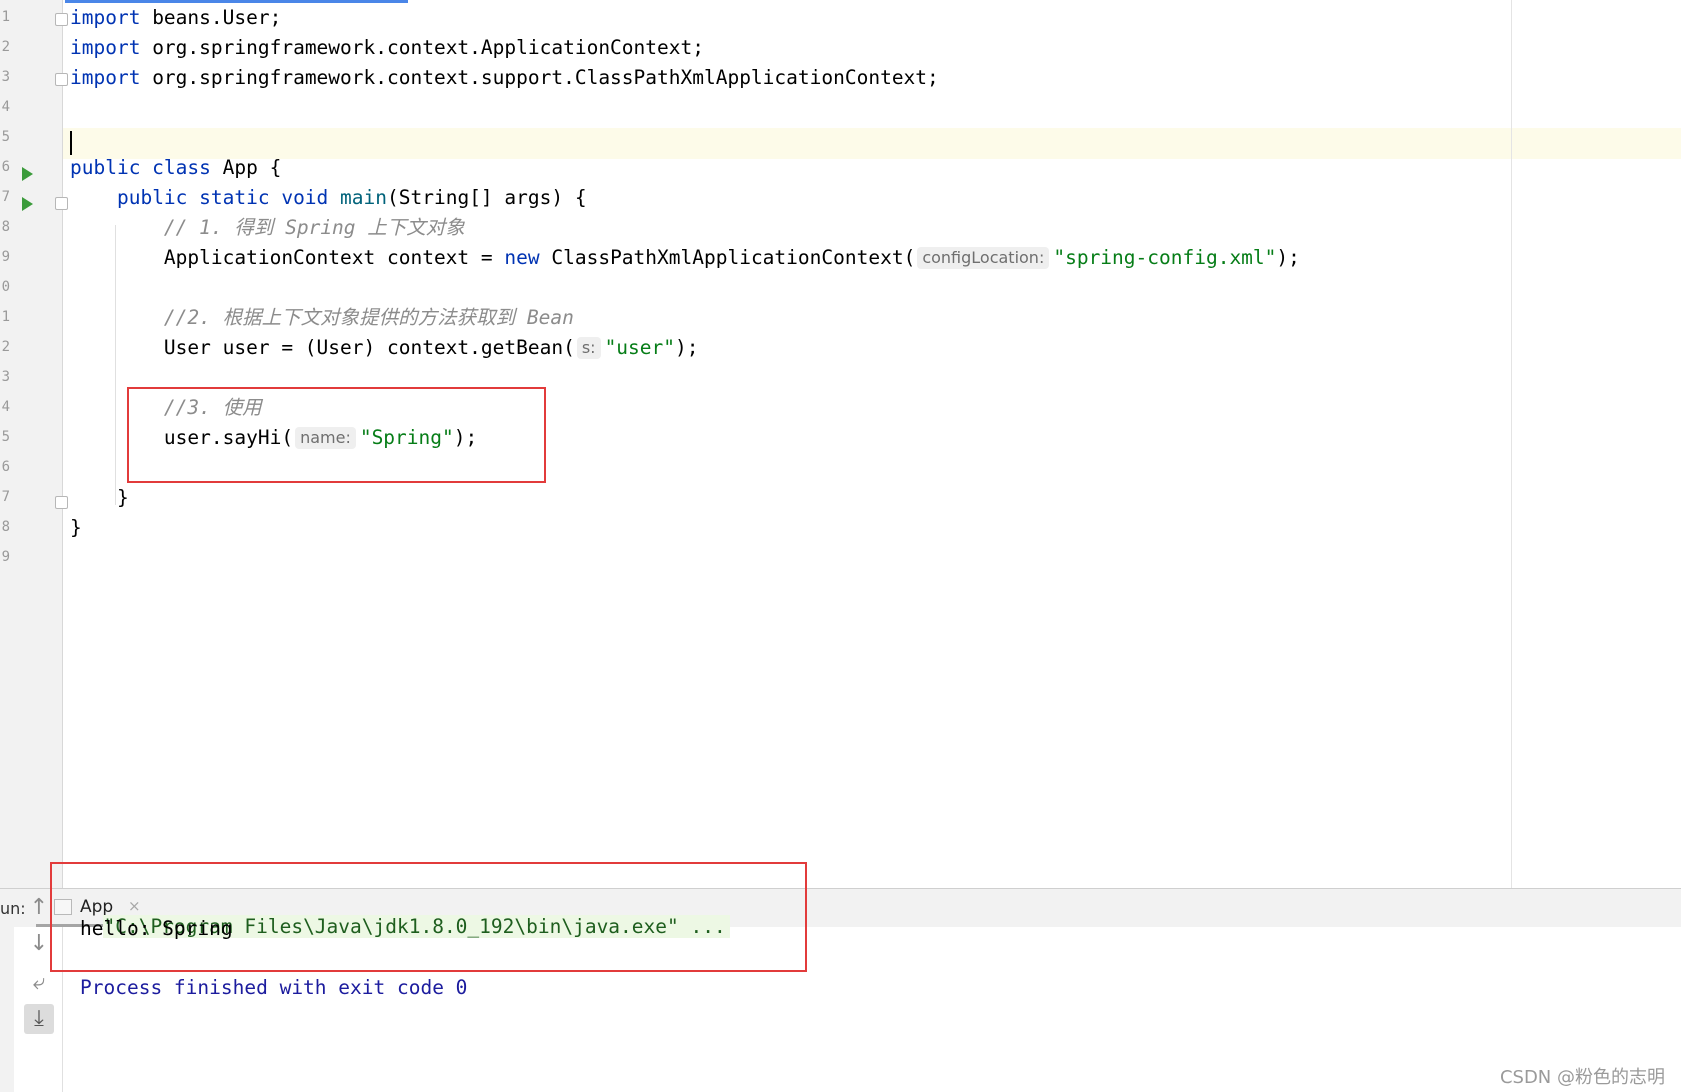 The image size is (1681, 1092). What do you see at coordinates (428, 917) in the screenshot?
I see `highlight-box-output` at bounding box center [428, 917].